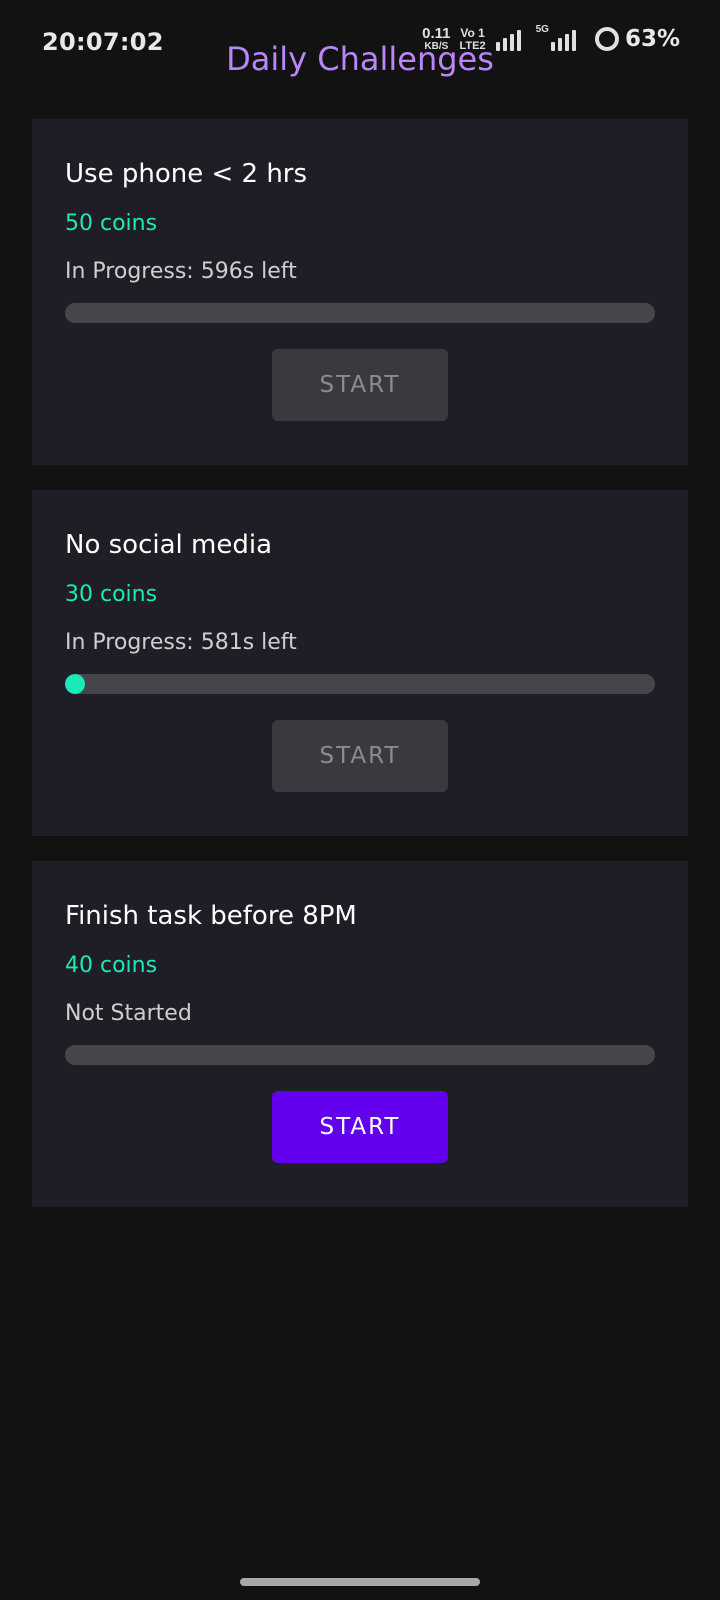  I want to click on challenge-status: In Progress: 596s left, so click(181, 271).